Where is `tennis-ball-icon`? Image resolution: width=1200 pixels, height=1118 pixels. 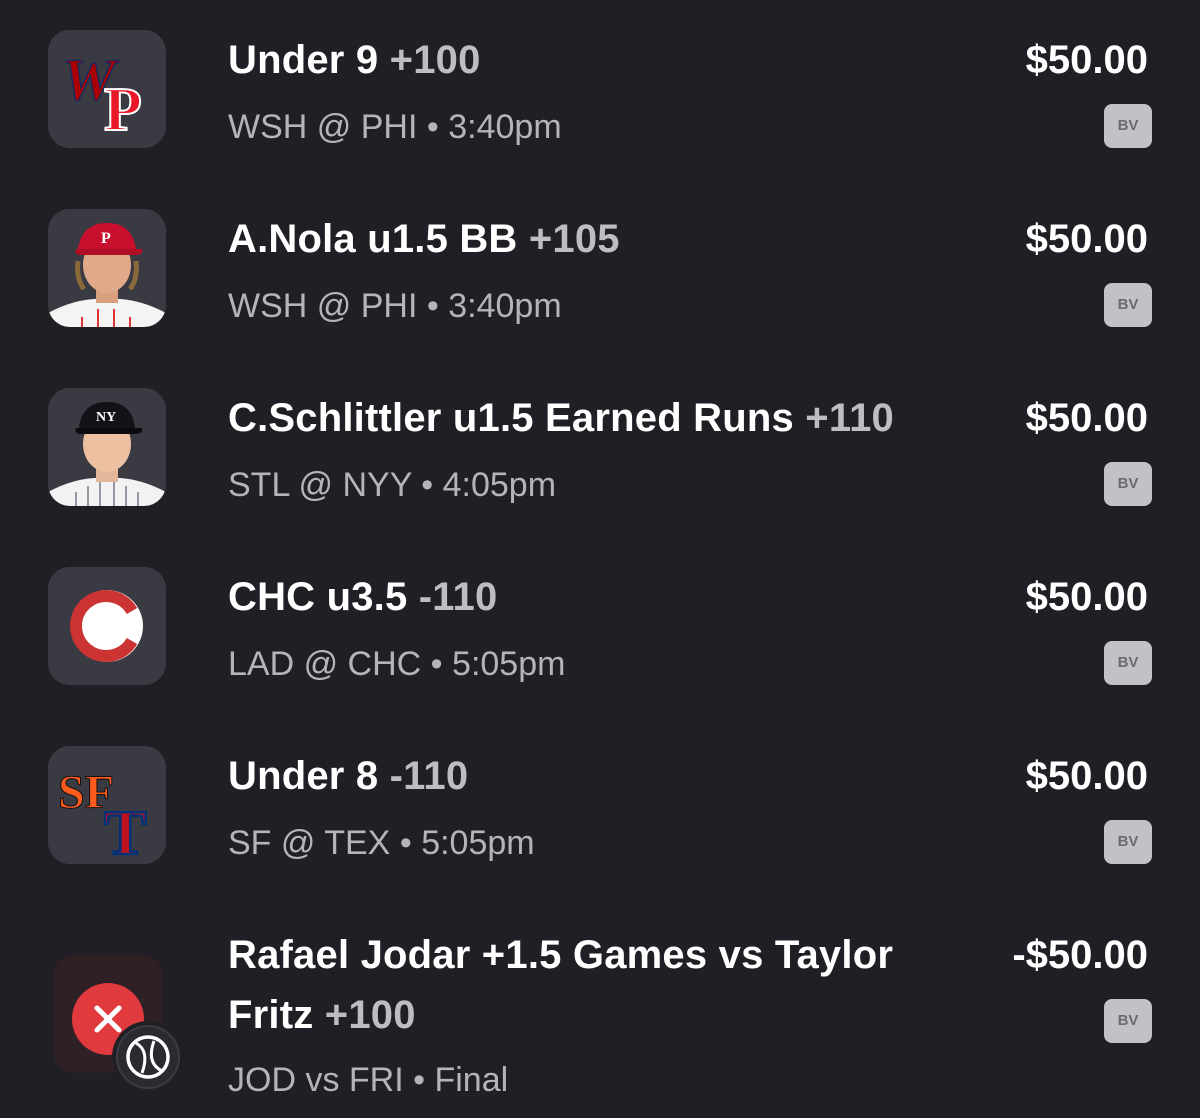
tennis-ball-icon is located at coordinates (148, 1057).